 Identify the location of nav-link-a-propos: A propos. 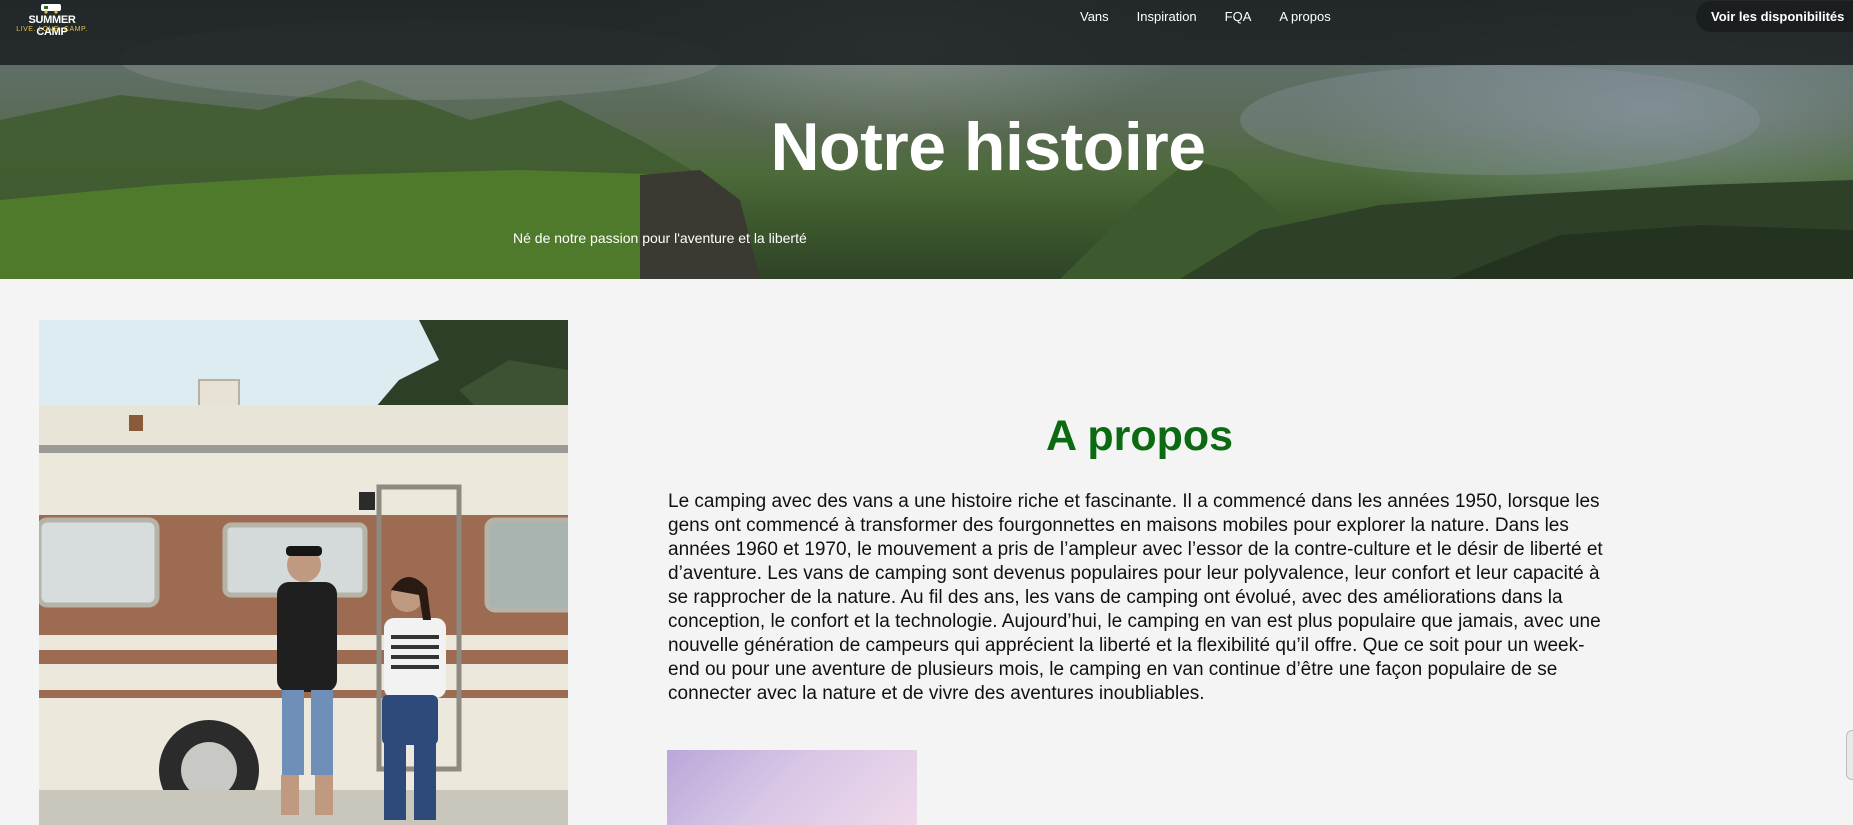
(1304, 17).